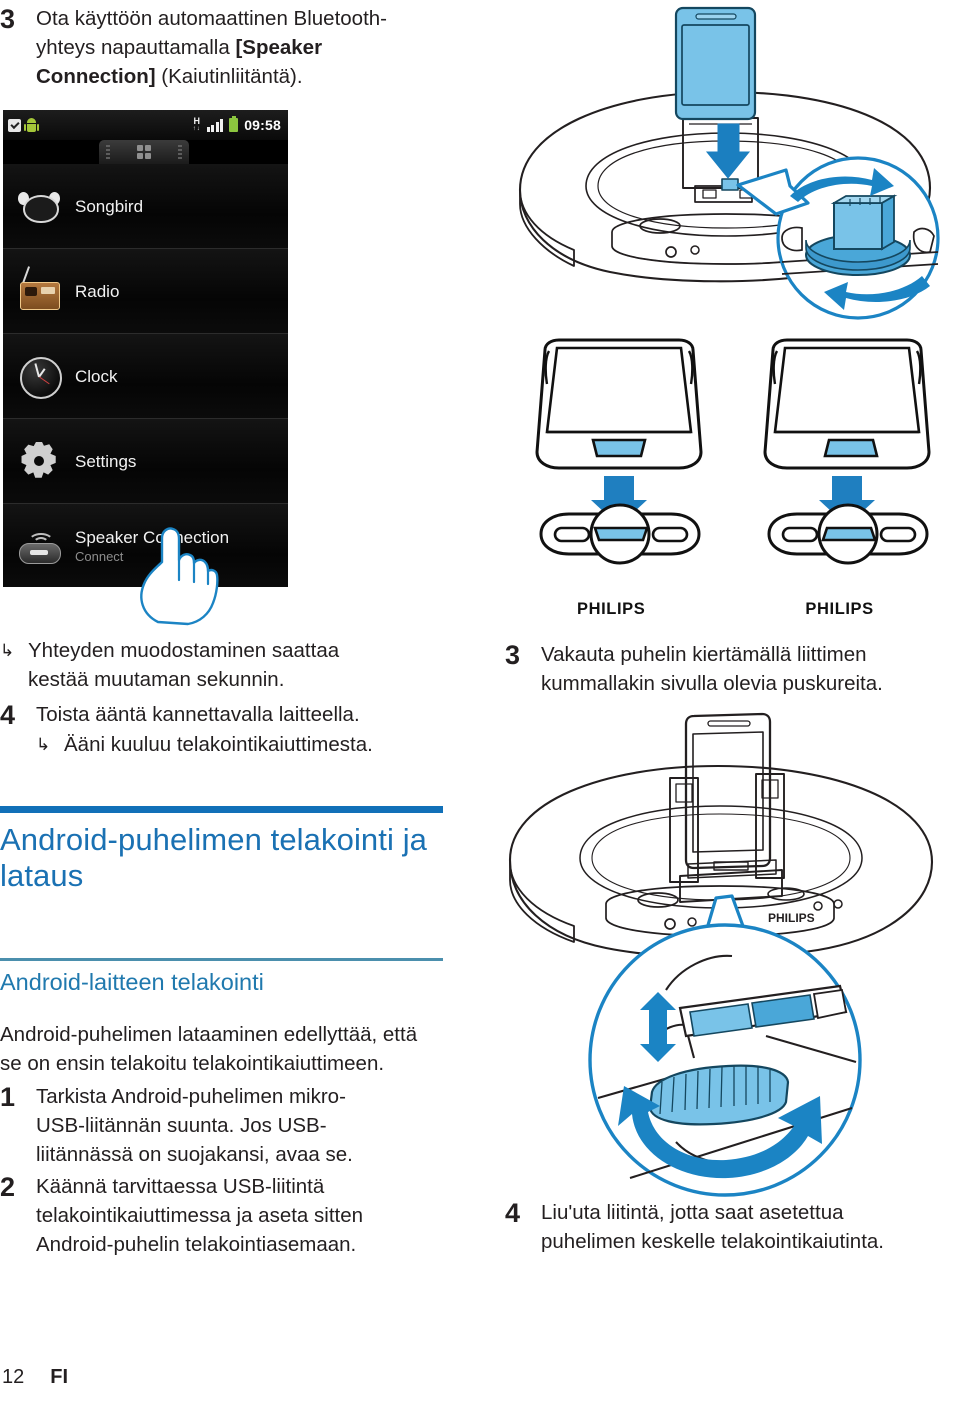 Image resolution: width=960 pixels, height=1413 pixels. I want to click on signal-bars-icon, so click(215, 125).